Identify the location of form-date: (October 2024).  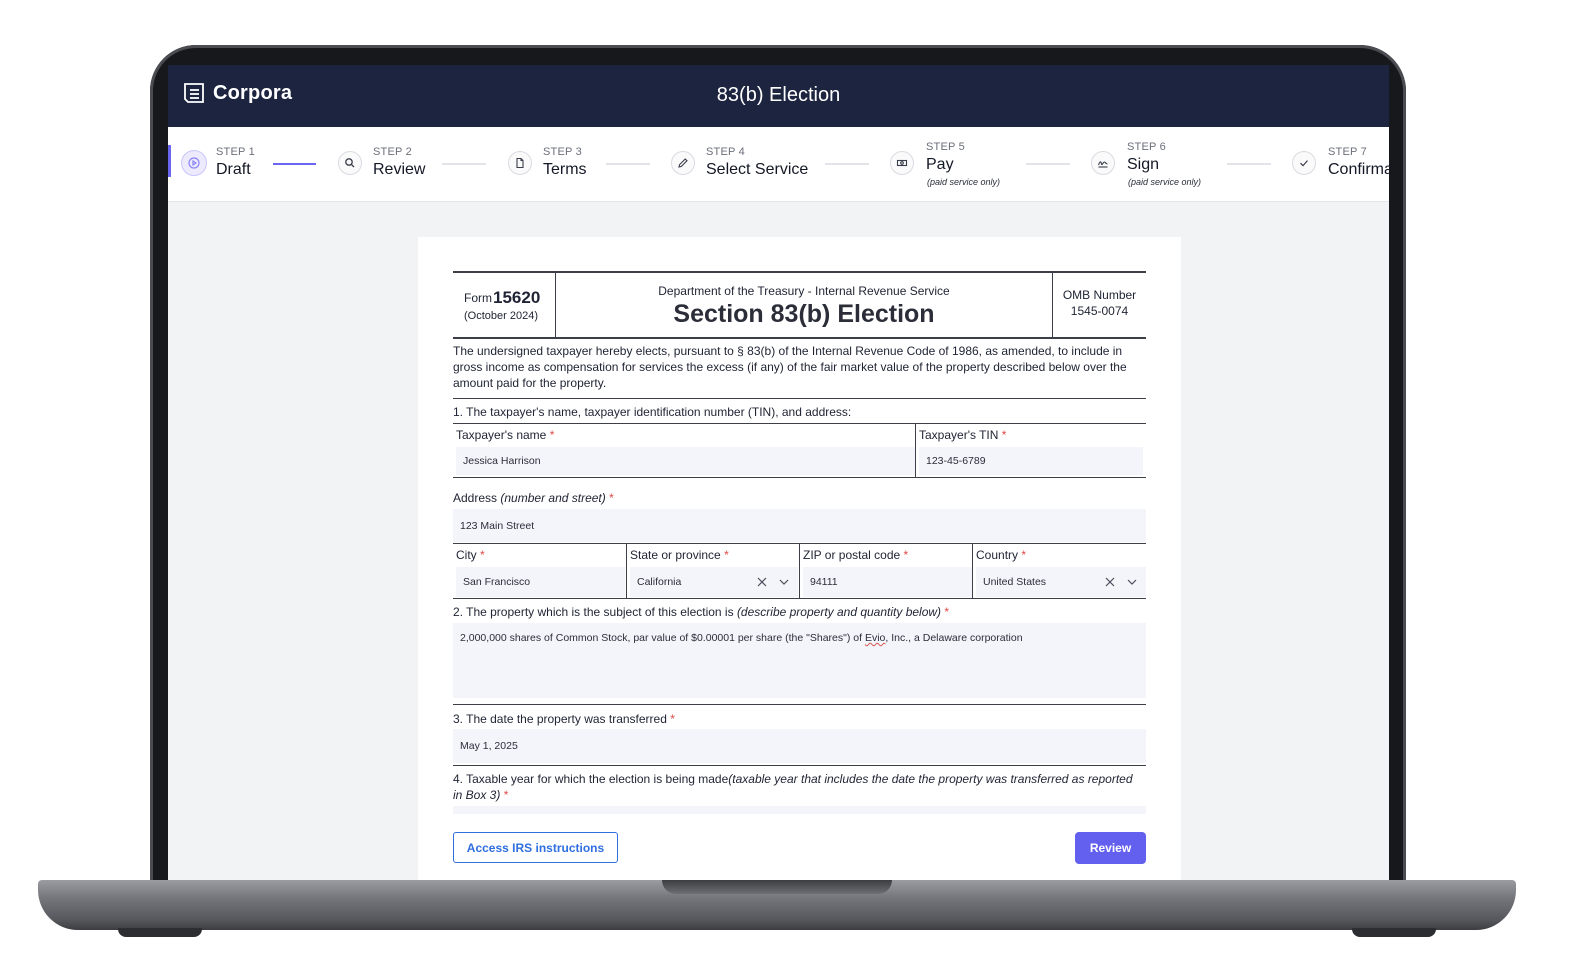
(501, 316).